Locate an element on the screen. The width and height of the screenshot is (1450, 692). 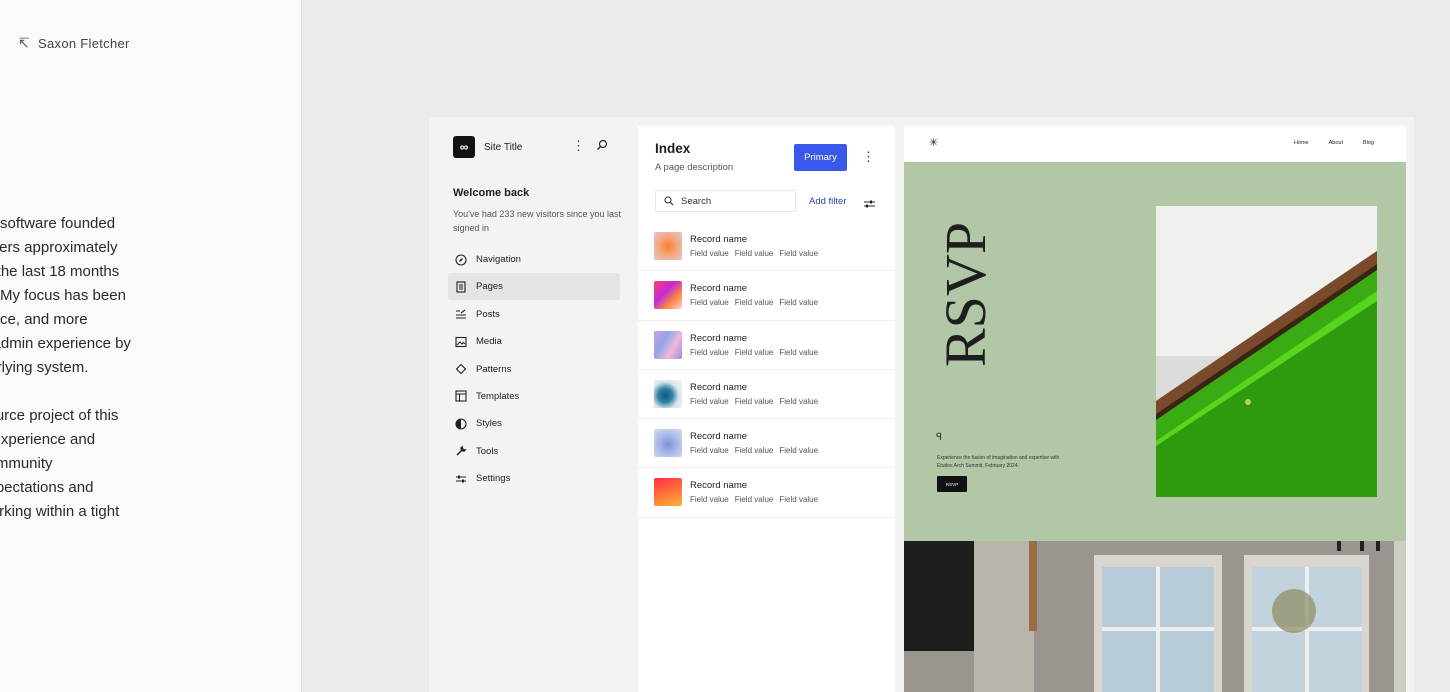
bio-line: source project of this is located at coordinates (59, 415).